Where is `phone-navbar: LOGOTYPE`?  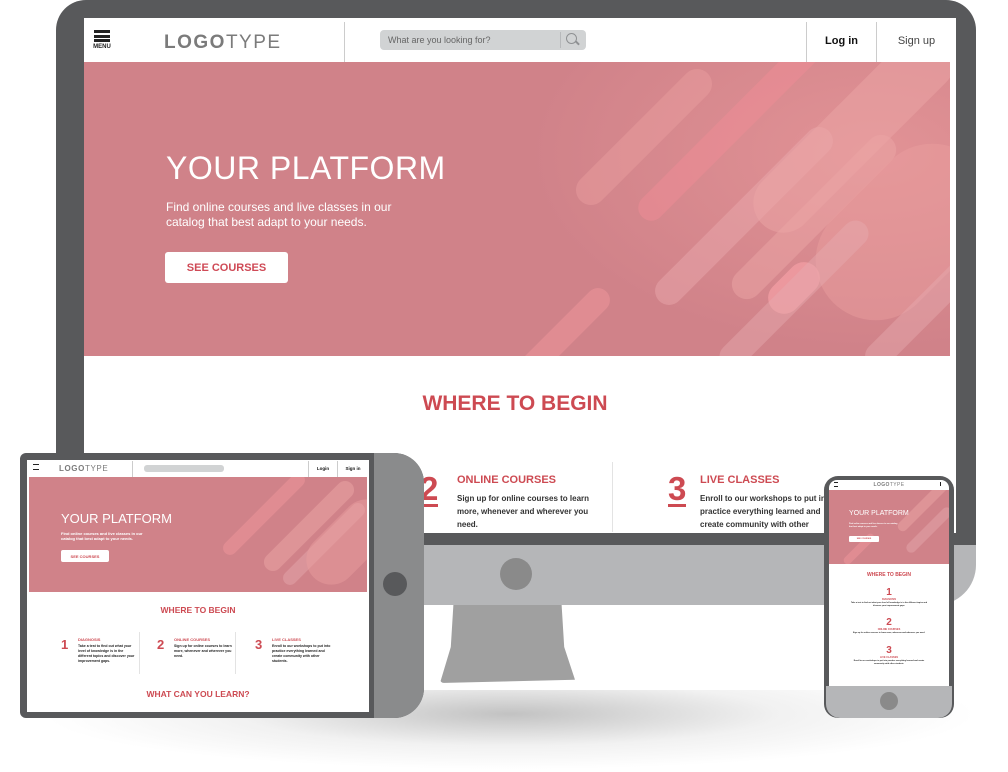 phone-navbar: LOGOTYPE is located at coordinates (889, 485).